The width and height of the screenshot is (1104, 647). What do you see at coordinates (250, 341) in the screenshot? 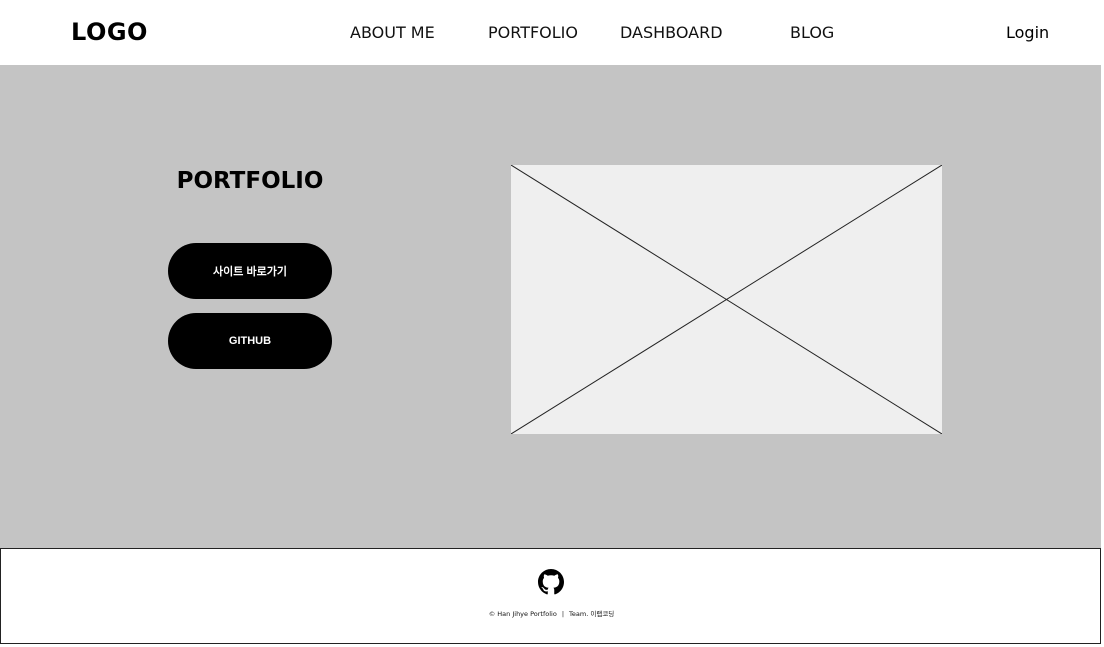
I see `github-button: GITHUB` at bounding box center [250, 341].